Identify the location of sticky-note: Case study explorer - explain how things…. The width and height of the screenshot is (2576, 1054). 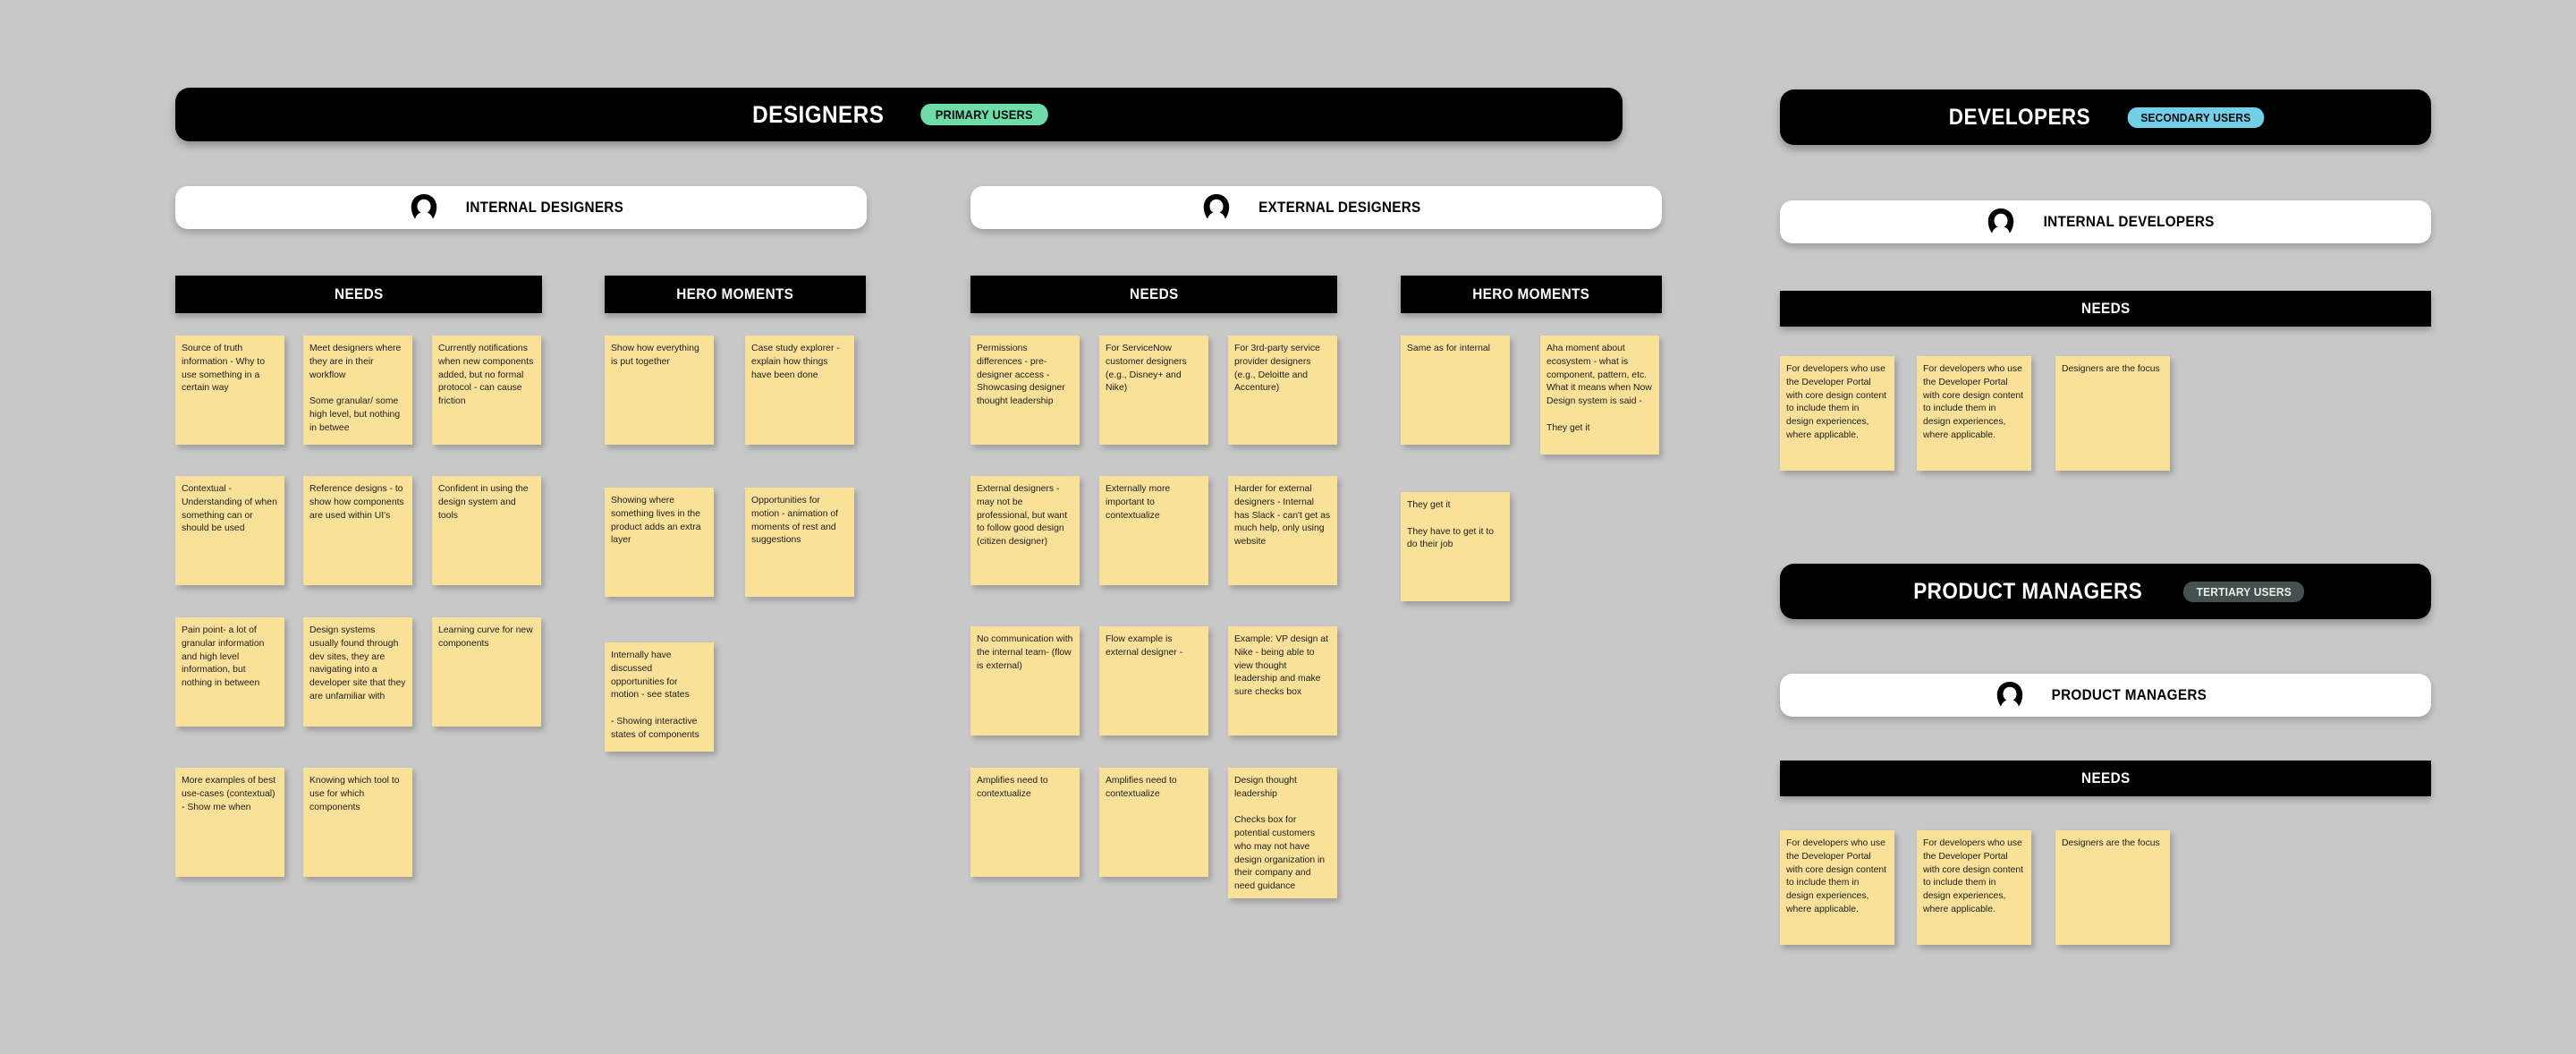
(799, 390).